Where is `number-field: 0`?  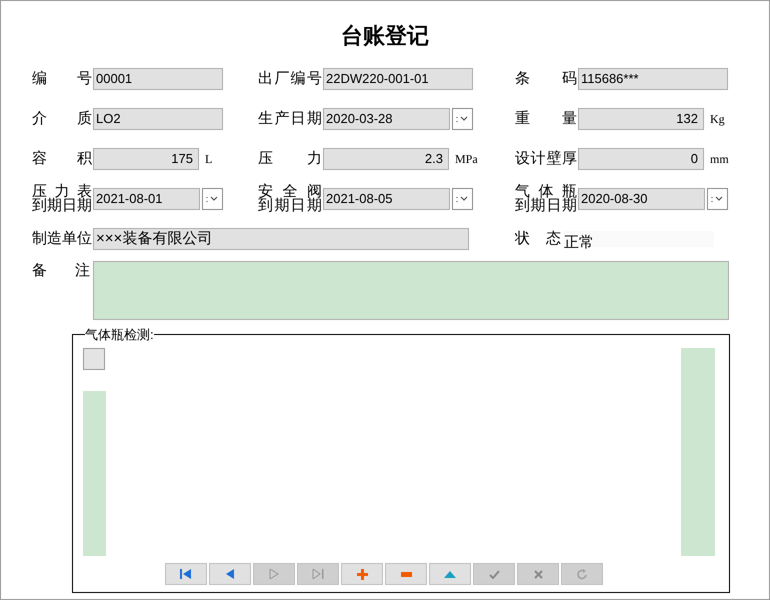 number-field: 0 is located at coordinates (641, 159).